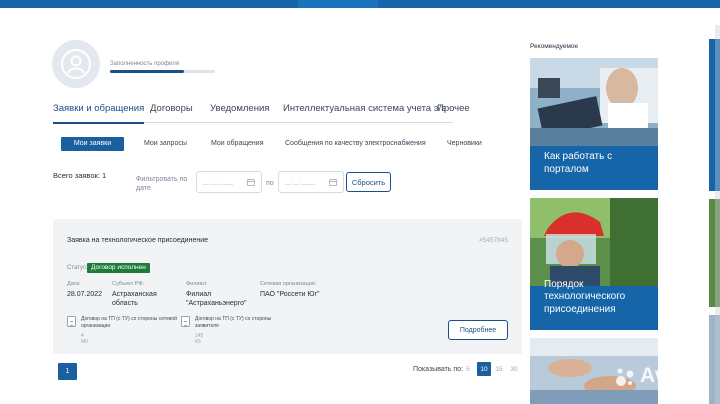 The image size is (720, 404). I want to click on status-label: Статус:, so click(77, 268).